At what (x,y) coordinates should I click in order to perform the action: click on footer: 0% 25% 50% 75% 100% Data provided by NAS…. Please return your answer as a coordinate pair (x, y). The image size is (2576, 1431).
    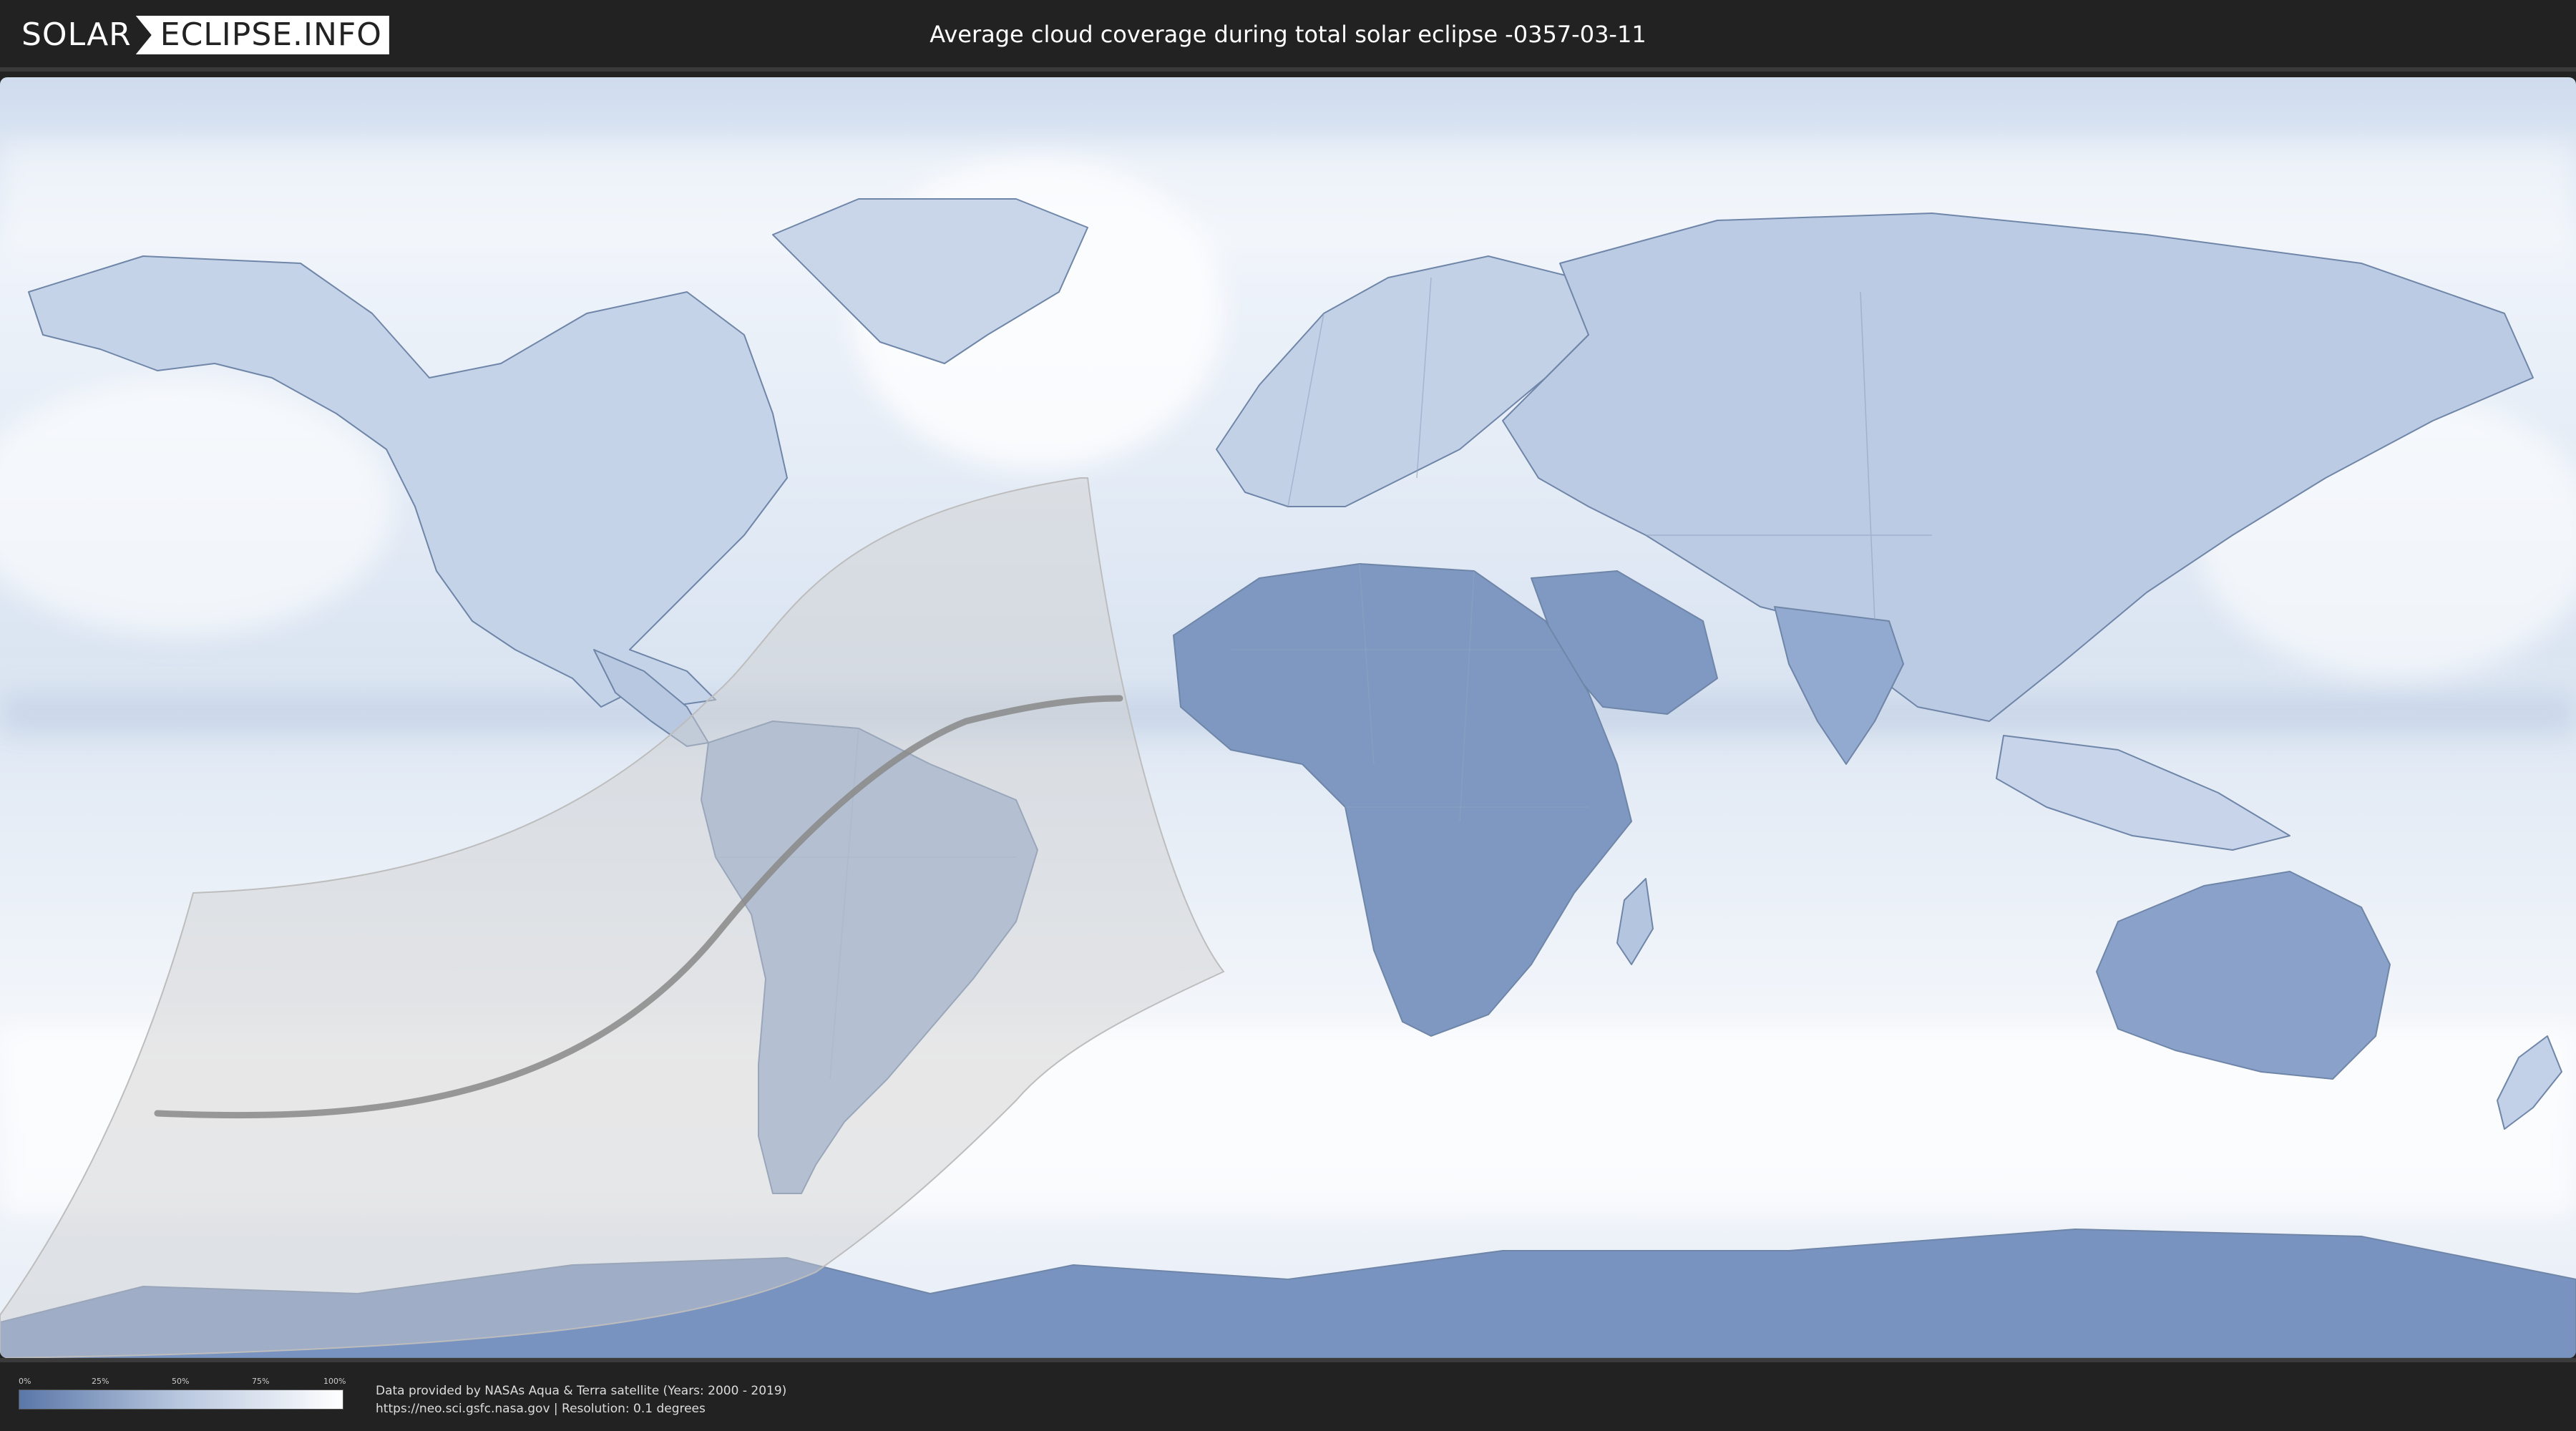
    Looking at the image, I should click on (1288, 1394).